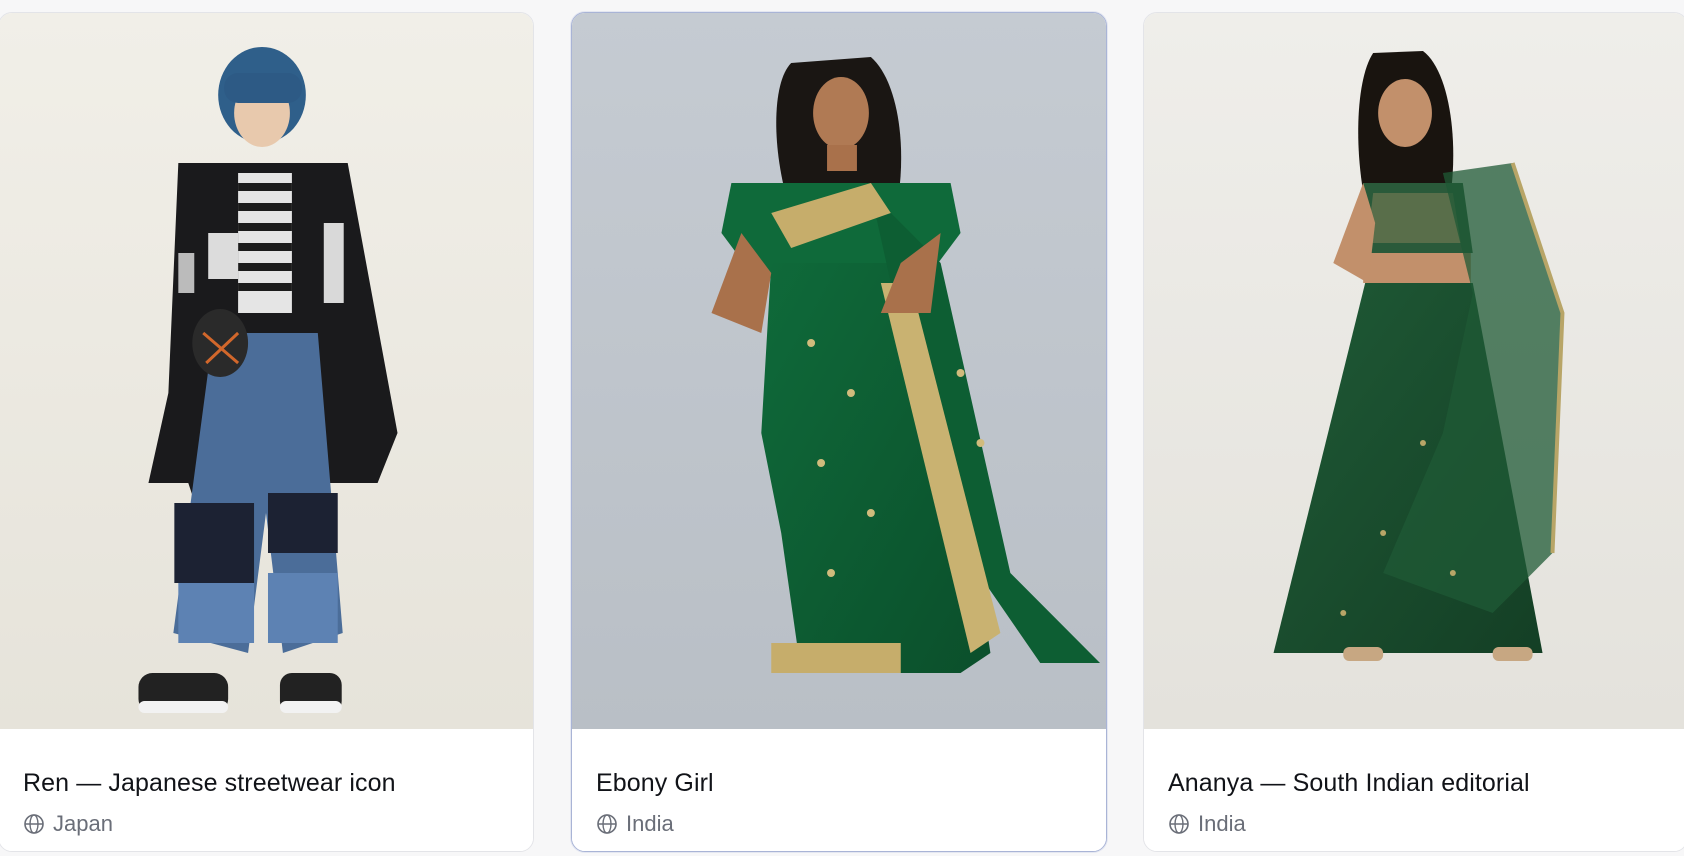 The image size is (1684, 856). Describe the element at coordinates (1349, 783) in the screenshot. I see `persona-title: Ananya — South Indian editorial` at that location.